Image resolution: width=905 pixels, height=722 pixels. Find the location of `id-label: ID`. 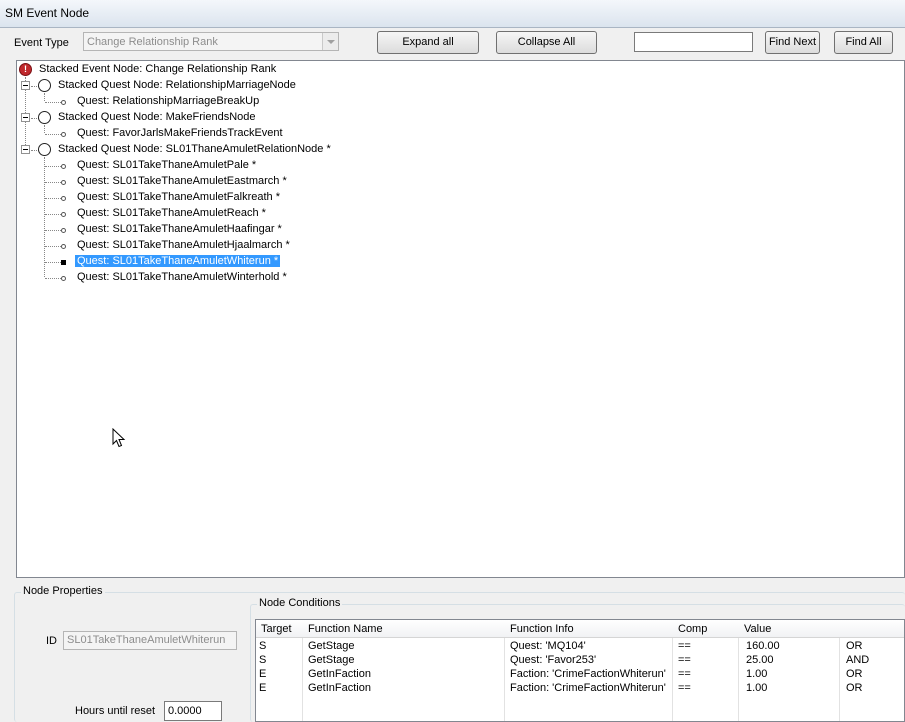

id-label: ID is located at coordinates (51, 641).